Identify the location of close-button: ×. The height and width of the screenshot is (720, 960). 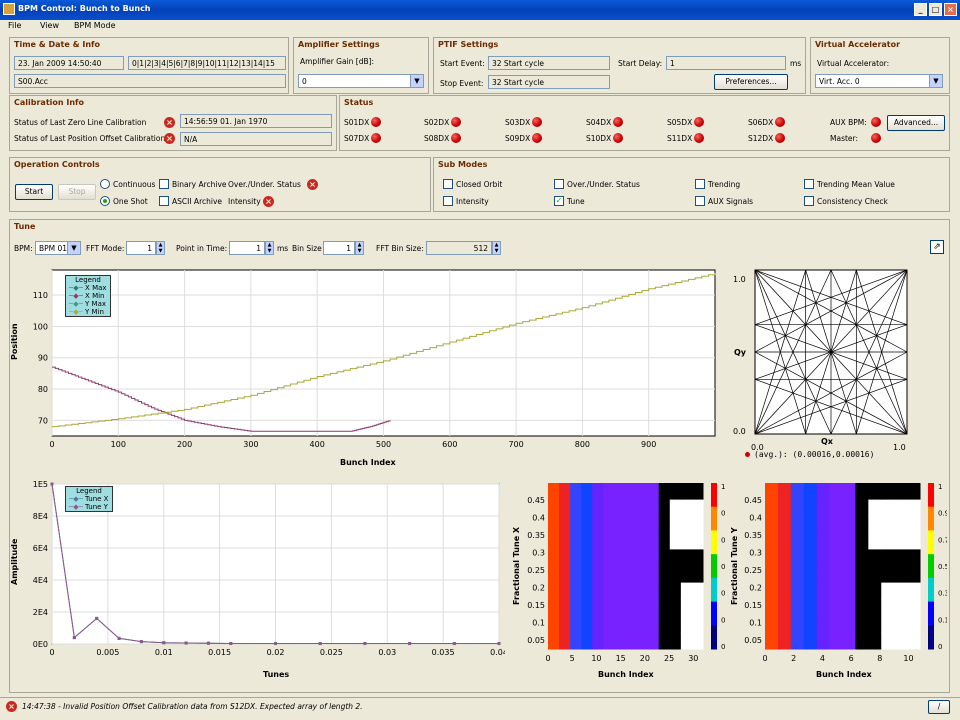
(950, 9).